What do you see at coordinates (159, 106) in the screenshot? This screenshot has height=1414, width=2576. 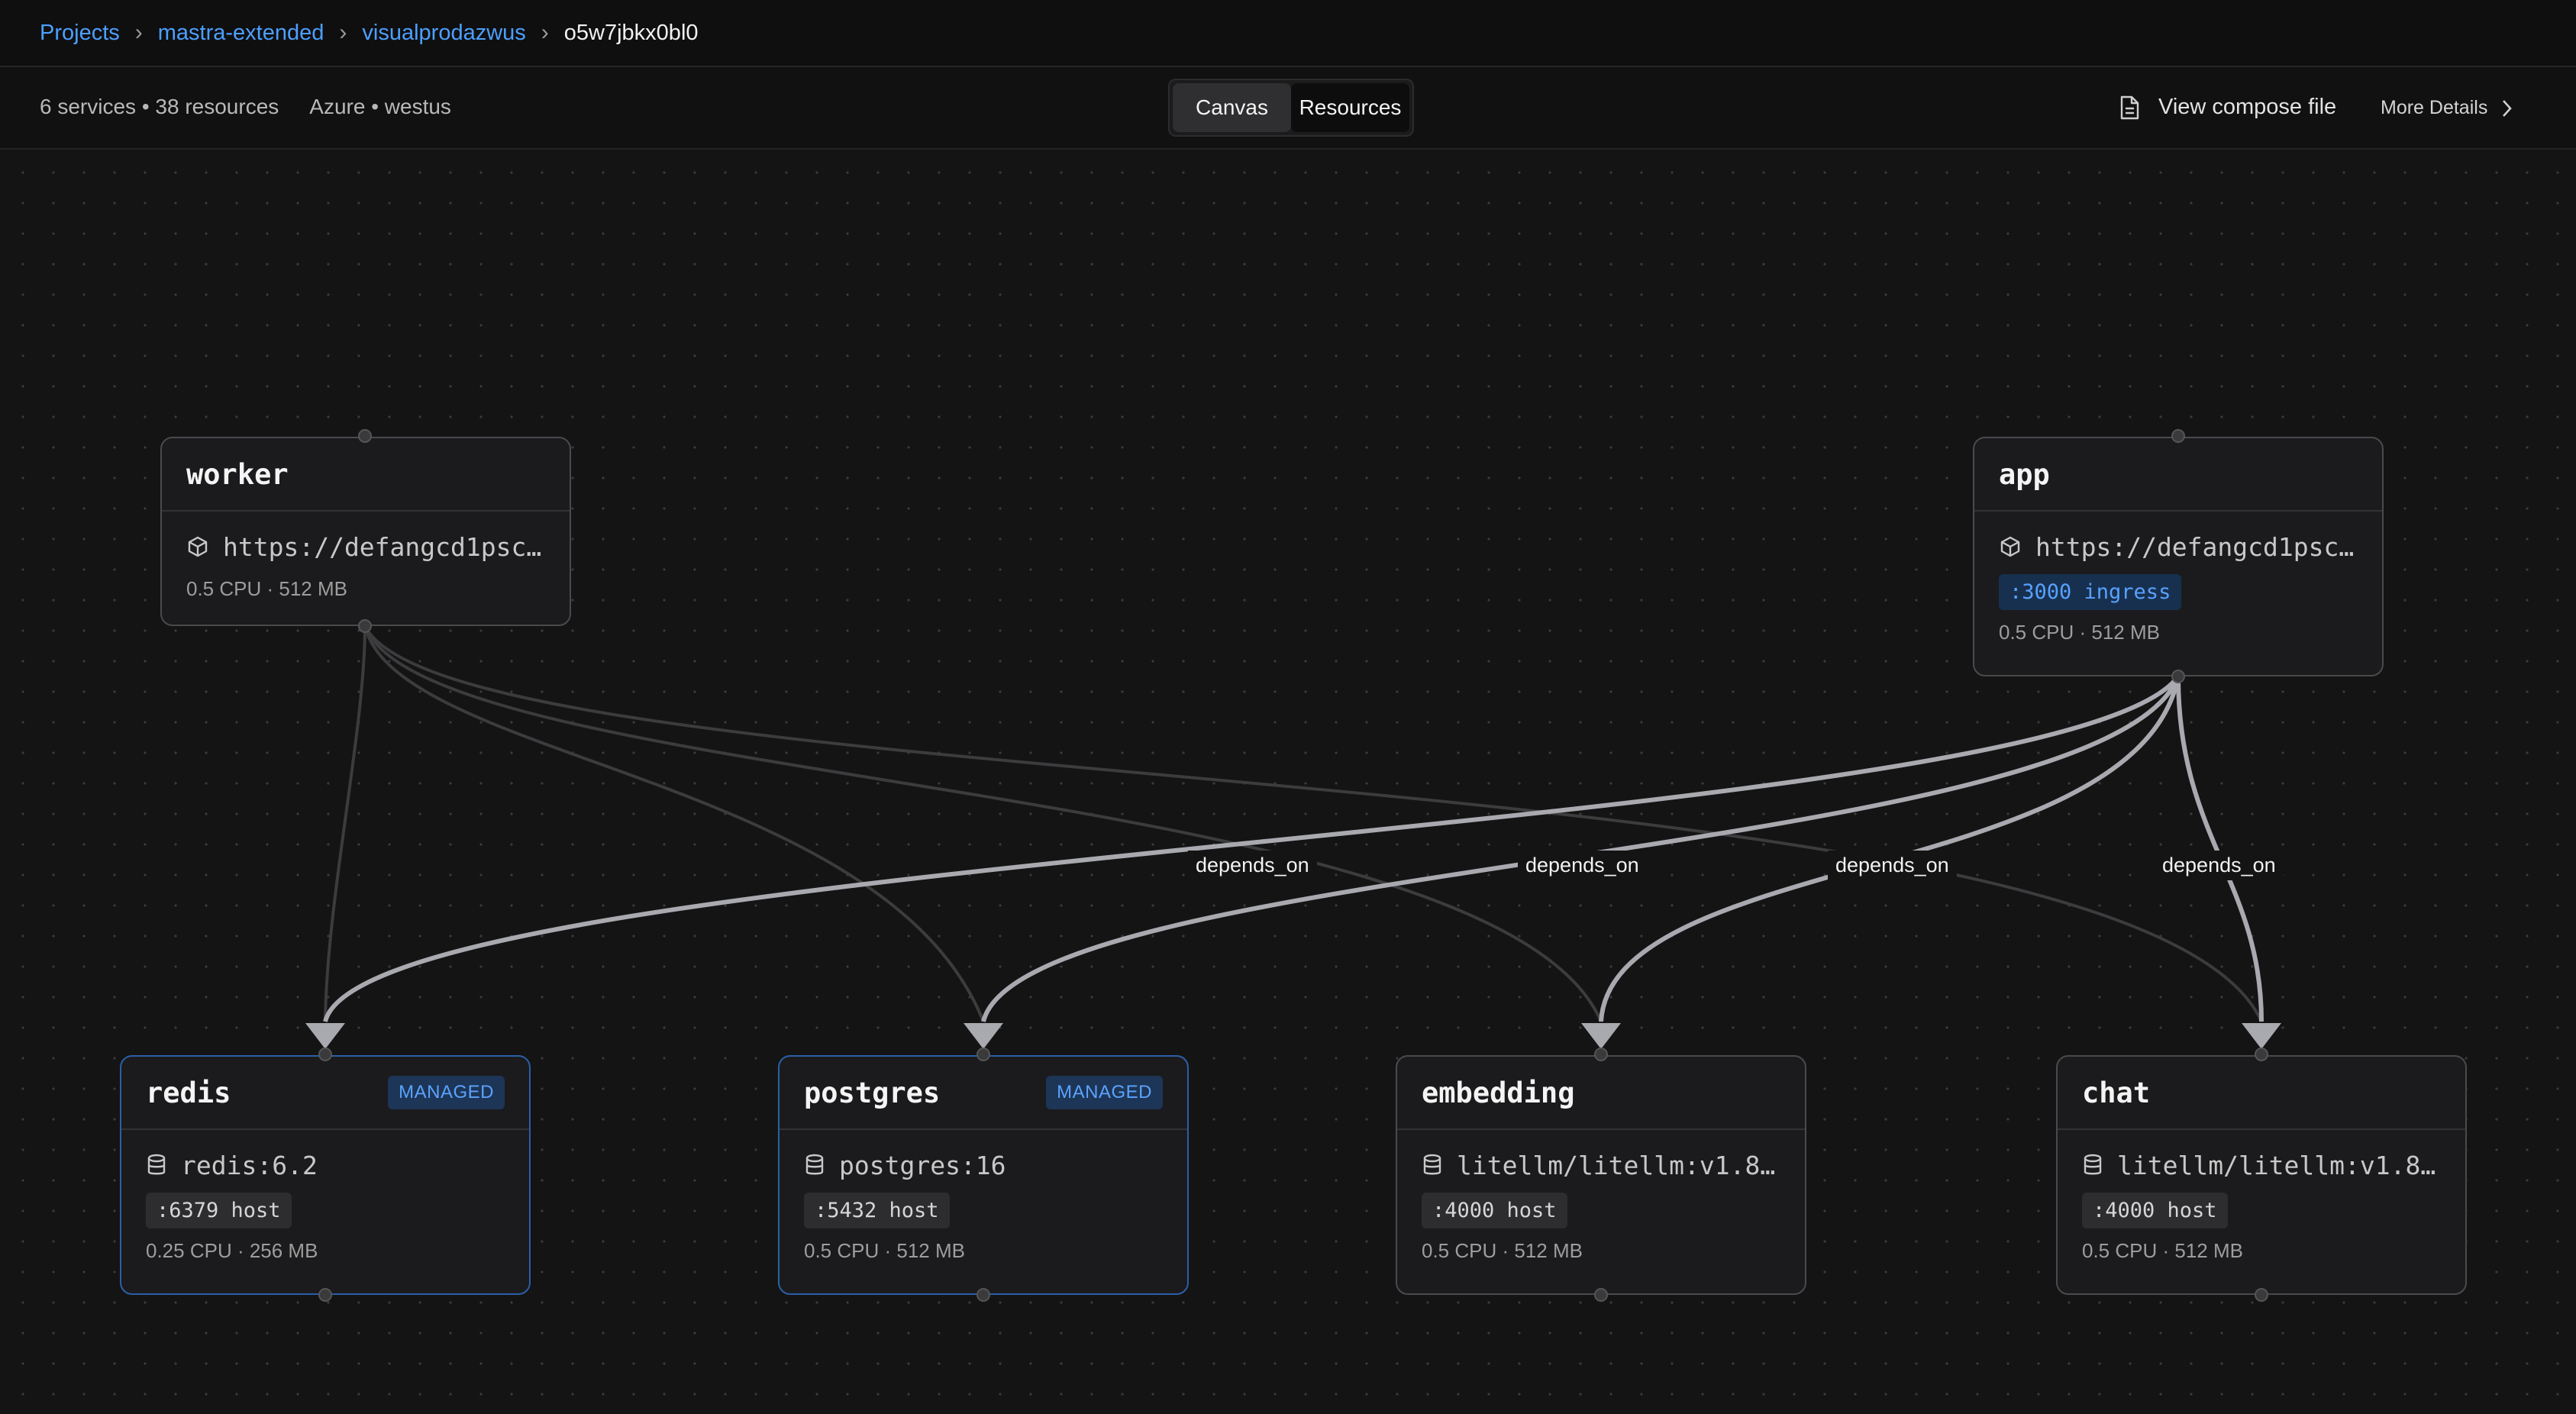 I see `service-resource-counts: 6 services • 38 resources` at bounding box center [159, 106].